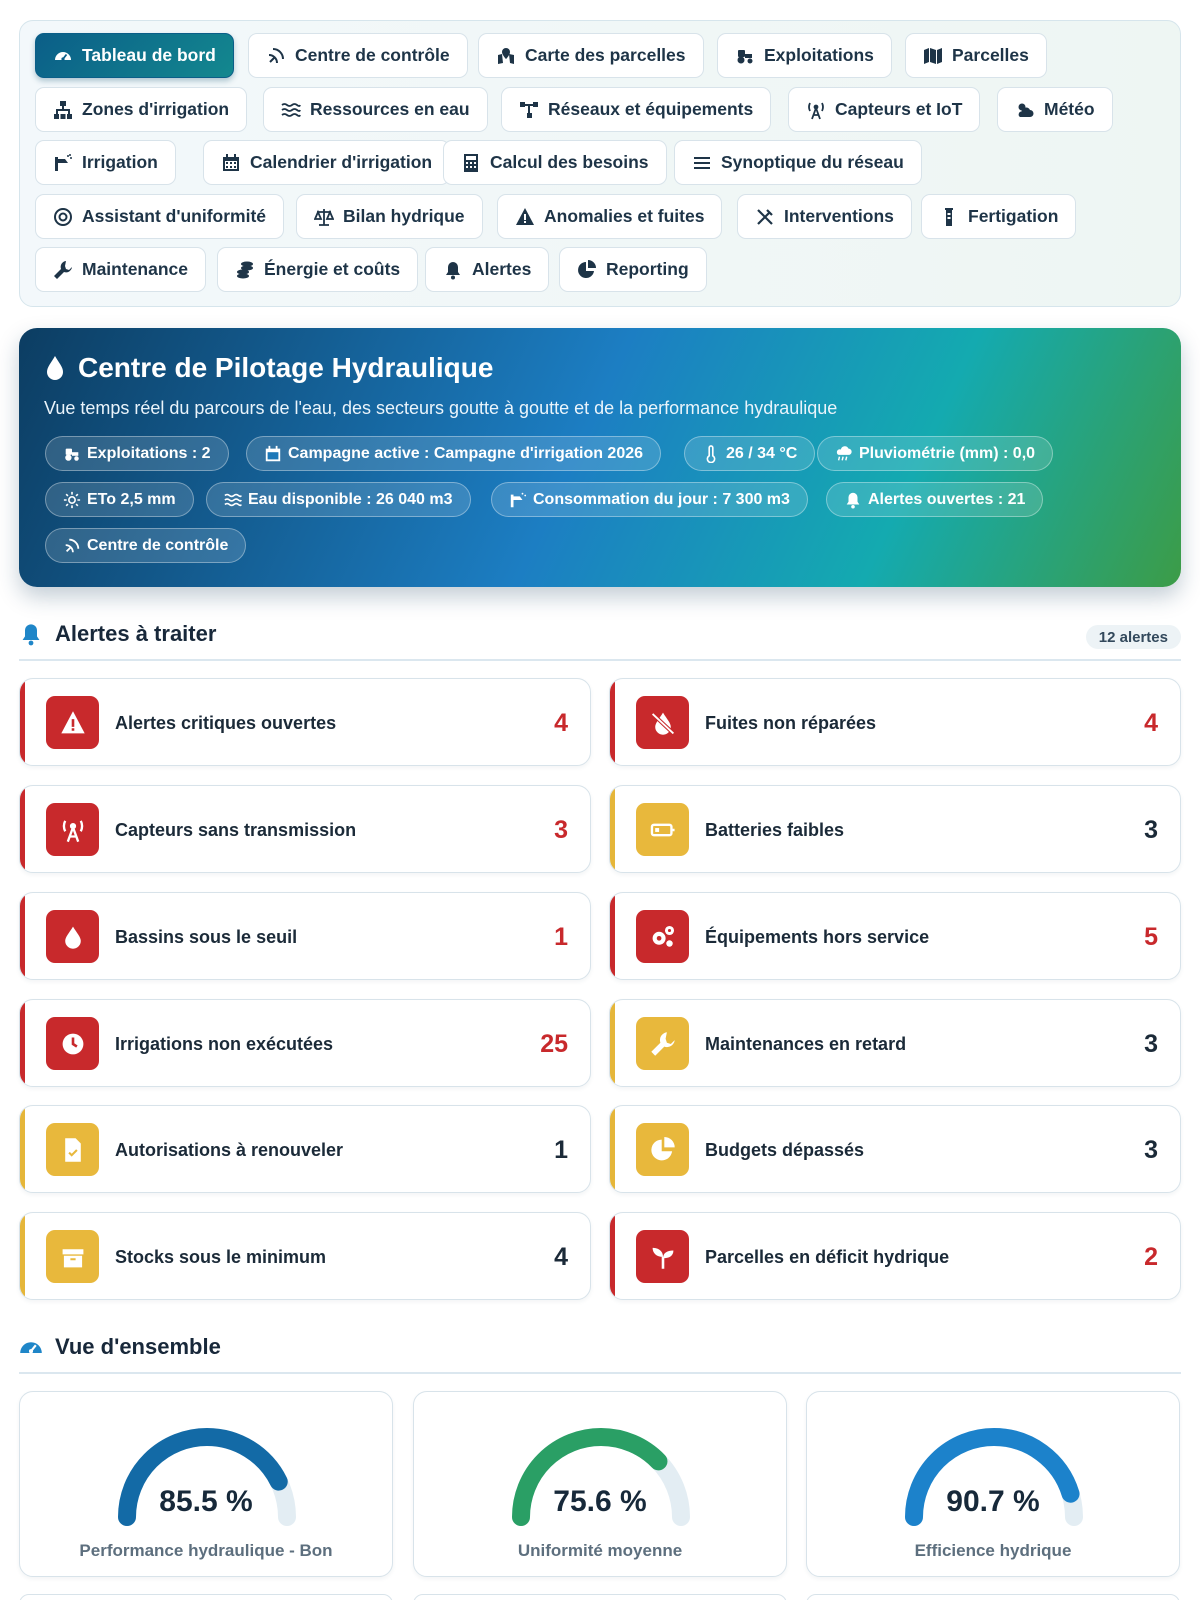  I want to click on droplet-icon, so click(55, 368).